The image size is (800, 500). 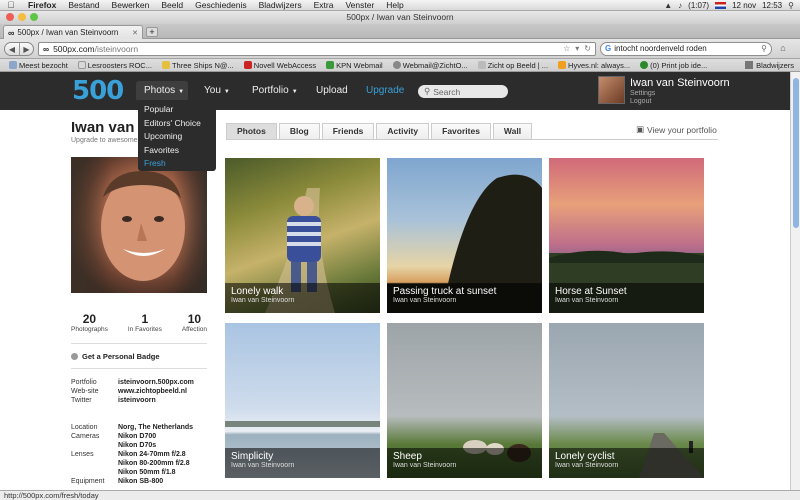 I want to click on tab-favorites: Favorites, so click(x=461, y=131).